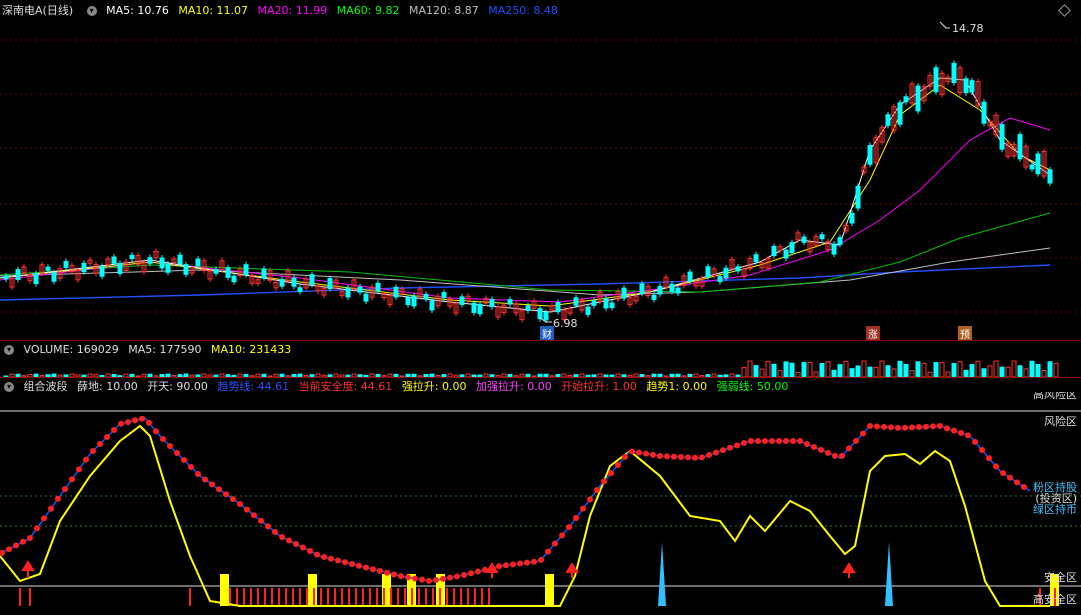  Describe the element at coordinates (565, 323) in the screenshot. I see `low-price-label: 6.98` at that location.